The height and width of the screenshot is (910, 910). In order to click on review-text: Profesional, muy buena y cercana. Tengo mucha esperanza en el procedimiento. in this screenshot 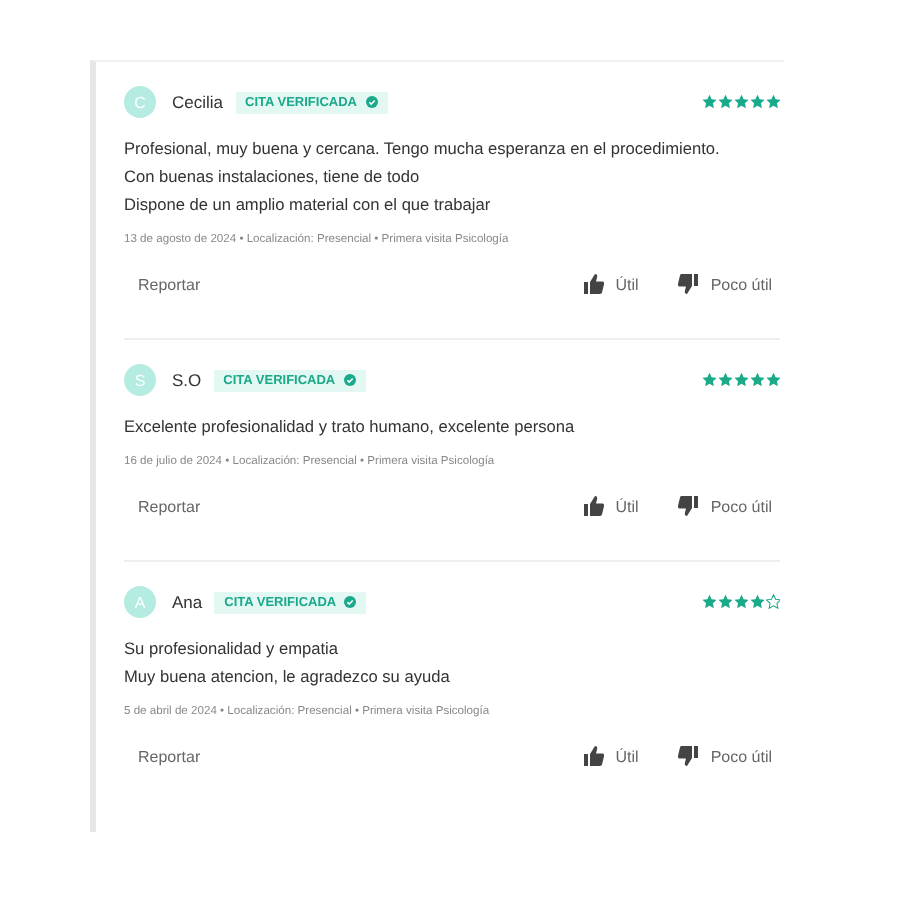, I will do `click(423, 149)`.